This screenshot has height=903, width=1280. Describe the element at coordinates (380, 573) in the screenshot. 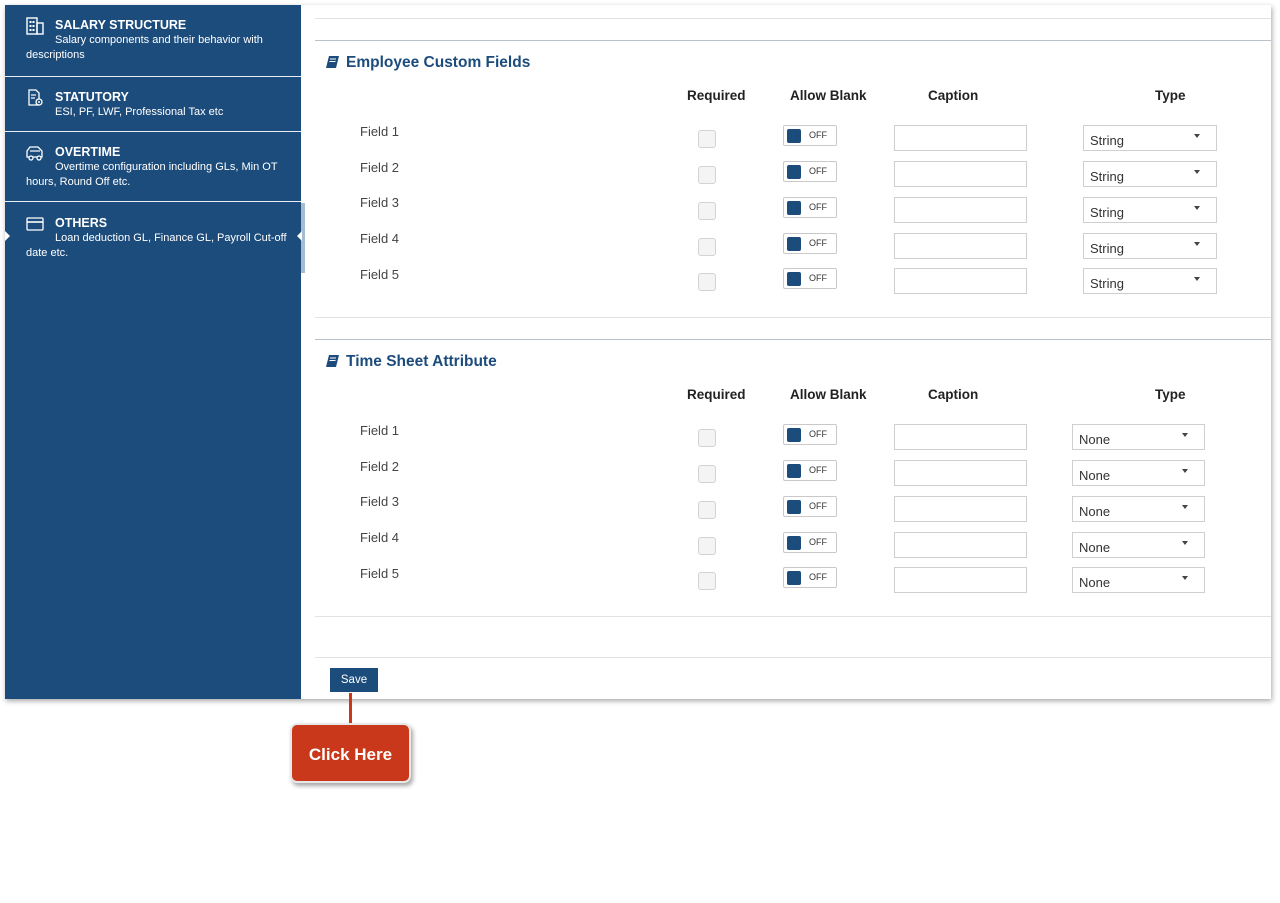

I see `field-label: Field 5` at that location.